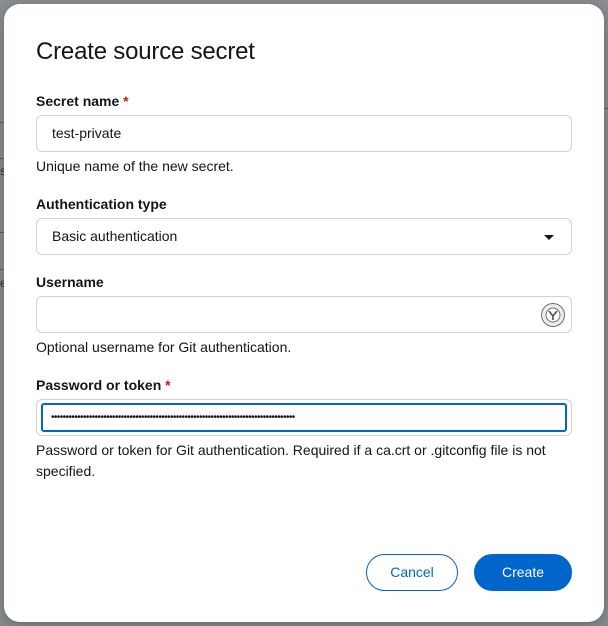 This screenshot has width=608, height=626. Describe the element at coordinates (304, 133) in the screenshot. I see `secret-name-input: test-private` at that location.